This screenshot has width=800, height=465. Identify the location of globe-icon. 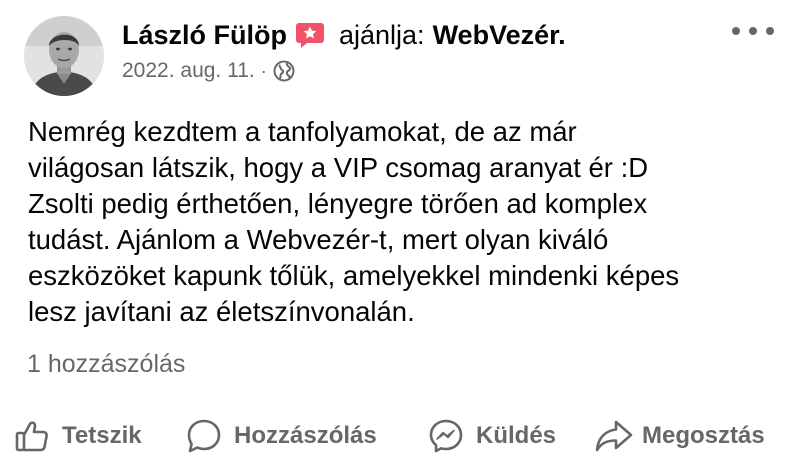
(284, 71).